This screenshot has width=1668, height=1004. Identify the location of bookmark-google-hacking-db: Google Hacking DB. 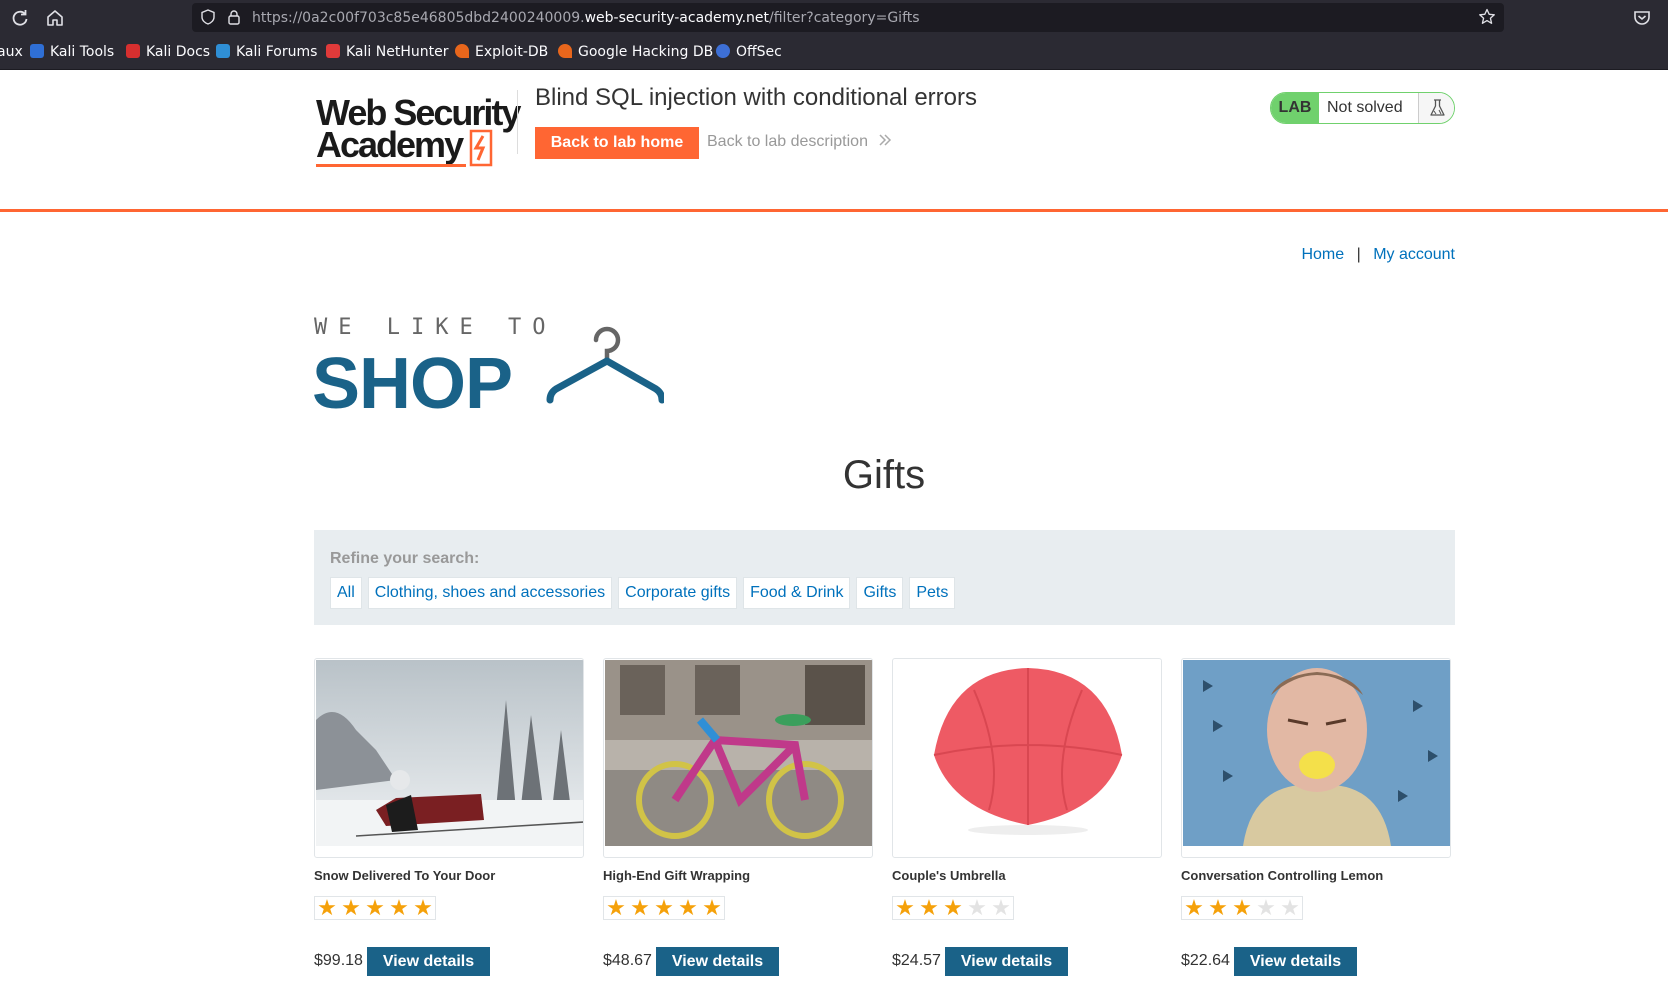
(635, 52).